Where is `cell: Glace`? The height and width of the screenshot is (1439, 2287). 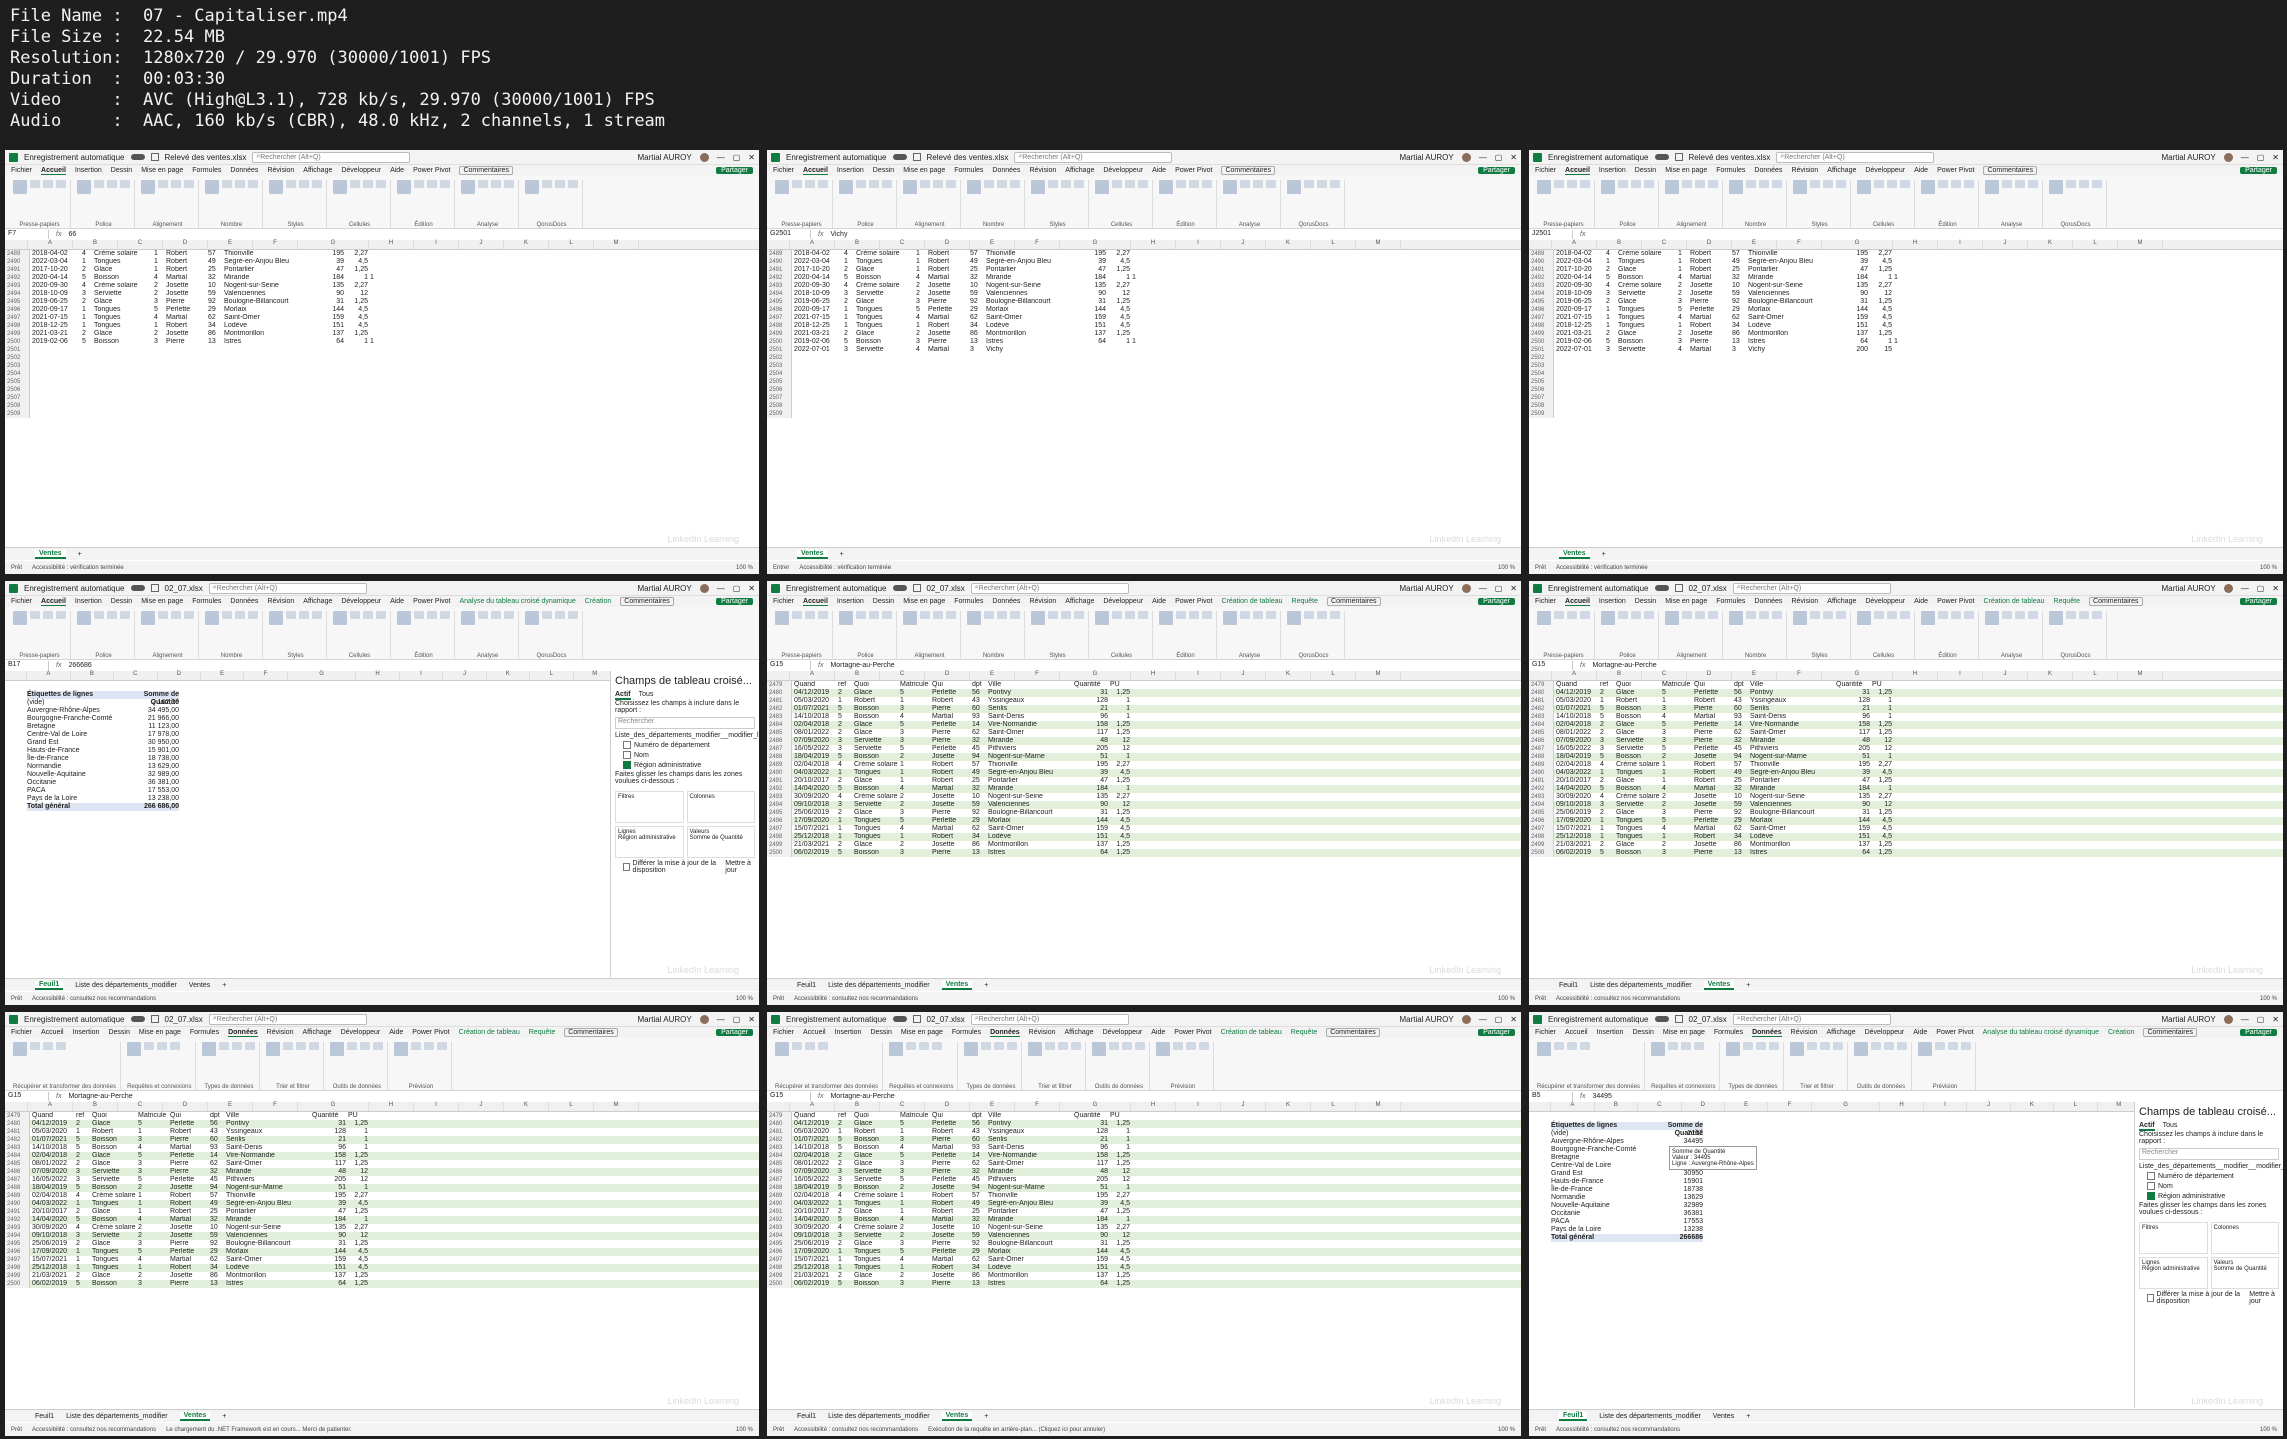 cell: Glace is located at coordinates (875, 733).